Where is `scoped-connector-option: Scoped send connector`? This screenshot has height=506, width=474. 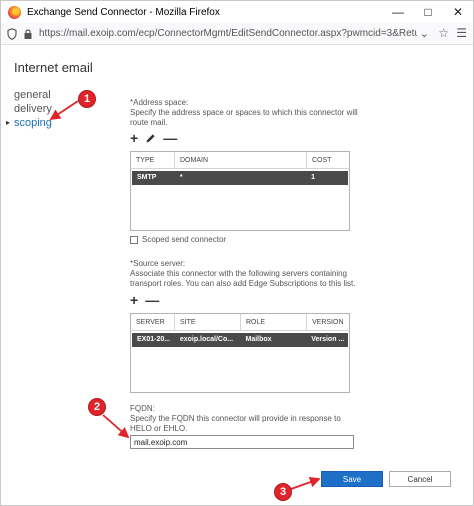
scoped-connector-option: Scoped send connector is located at coordinates (178, 239).